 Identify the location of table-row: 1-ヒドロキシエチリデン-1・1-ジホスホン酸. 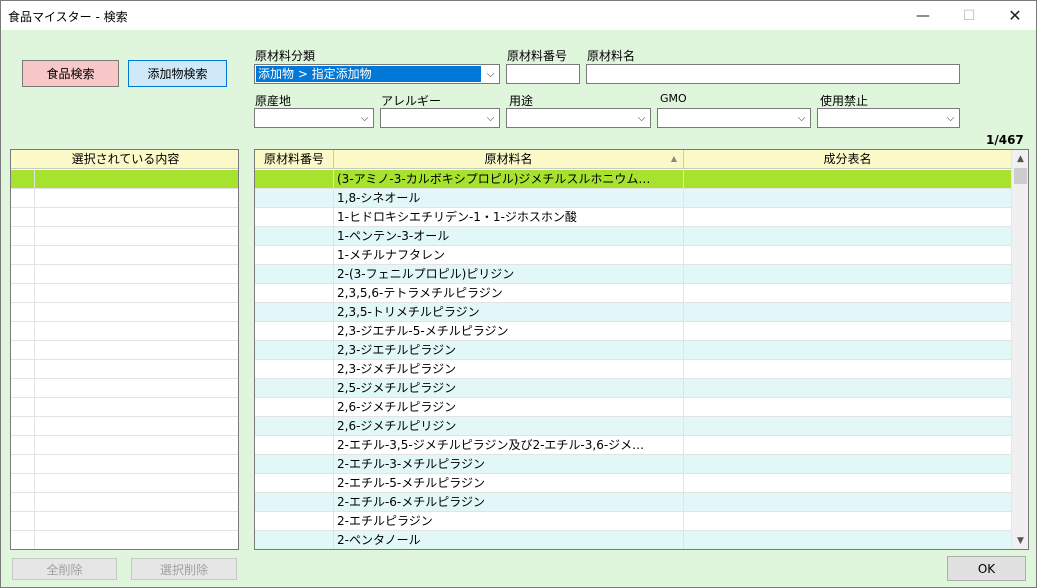
(633, 217).